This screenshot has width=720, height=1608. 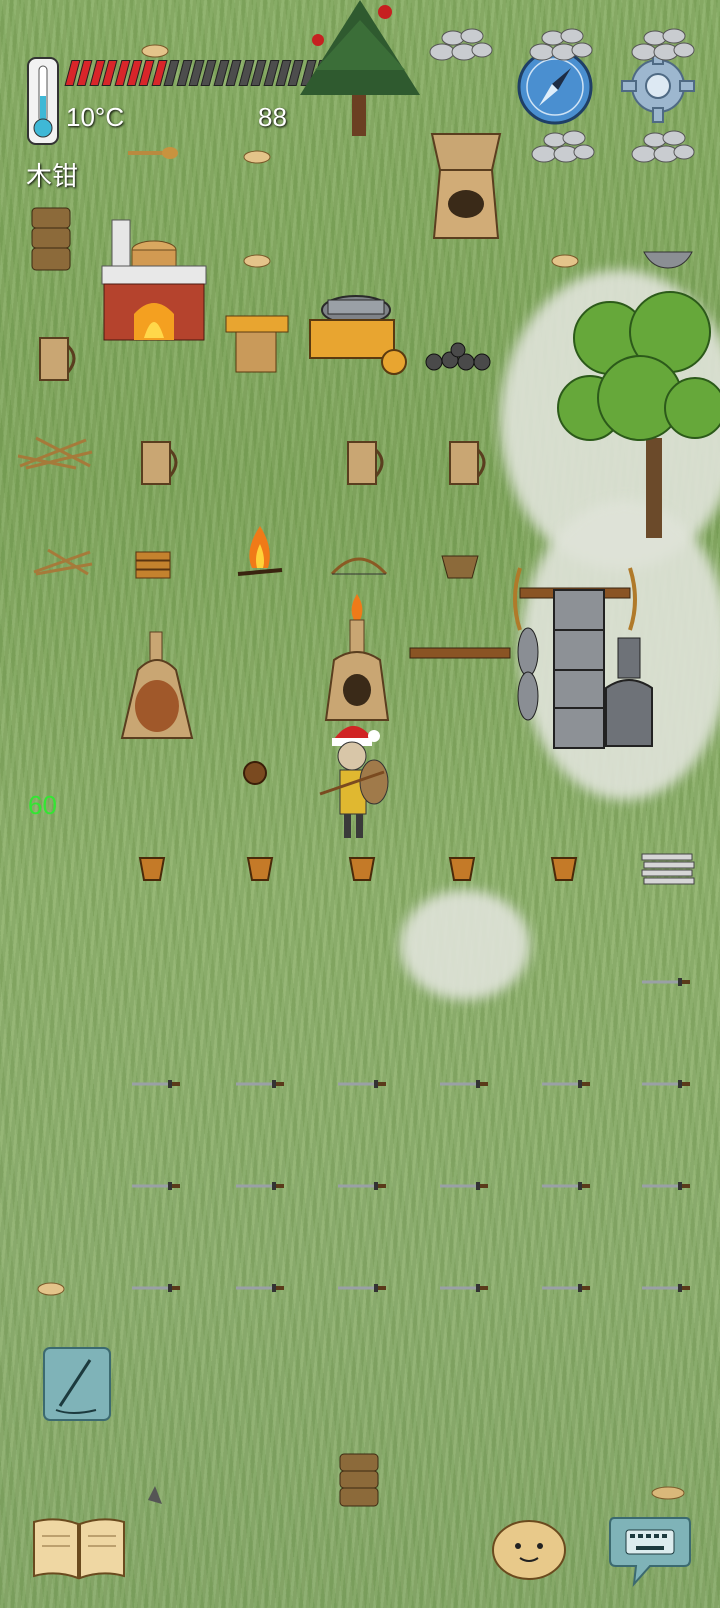 What do you see at coordinates (153, 565) in the screenshot?
I see `firewood` at bounding box center [153, 565].